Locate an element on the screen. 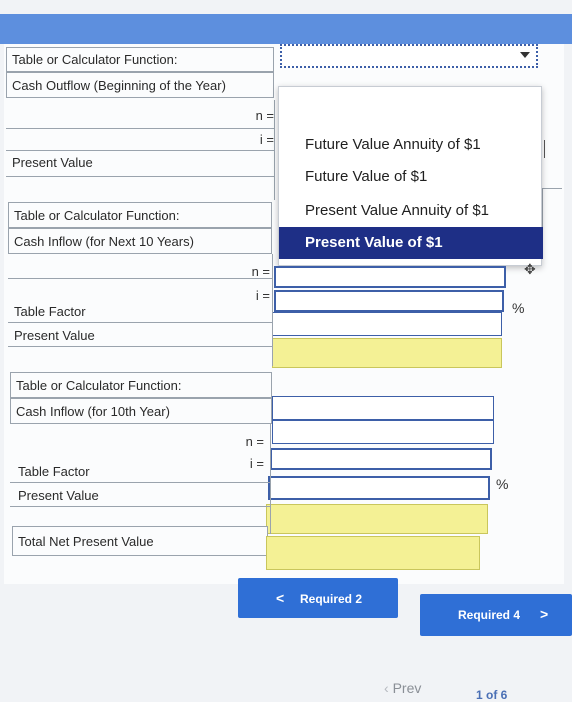 This screenshot has width=572, height=702. pv-label-1: Present Value is located at coordinates (52, 162).